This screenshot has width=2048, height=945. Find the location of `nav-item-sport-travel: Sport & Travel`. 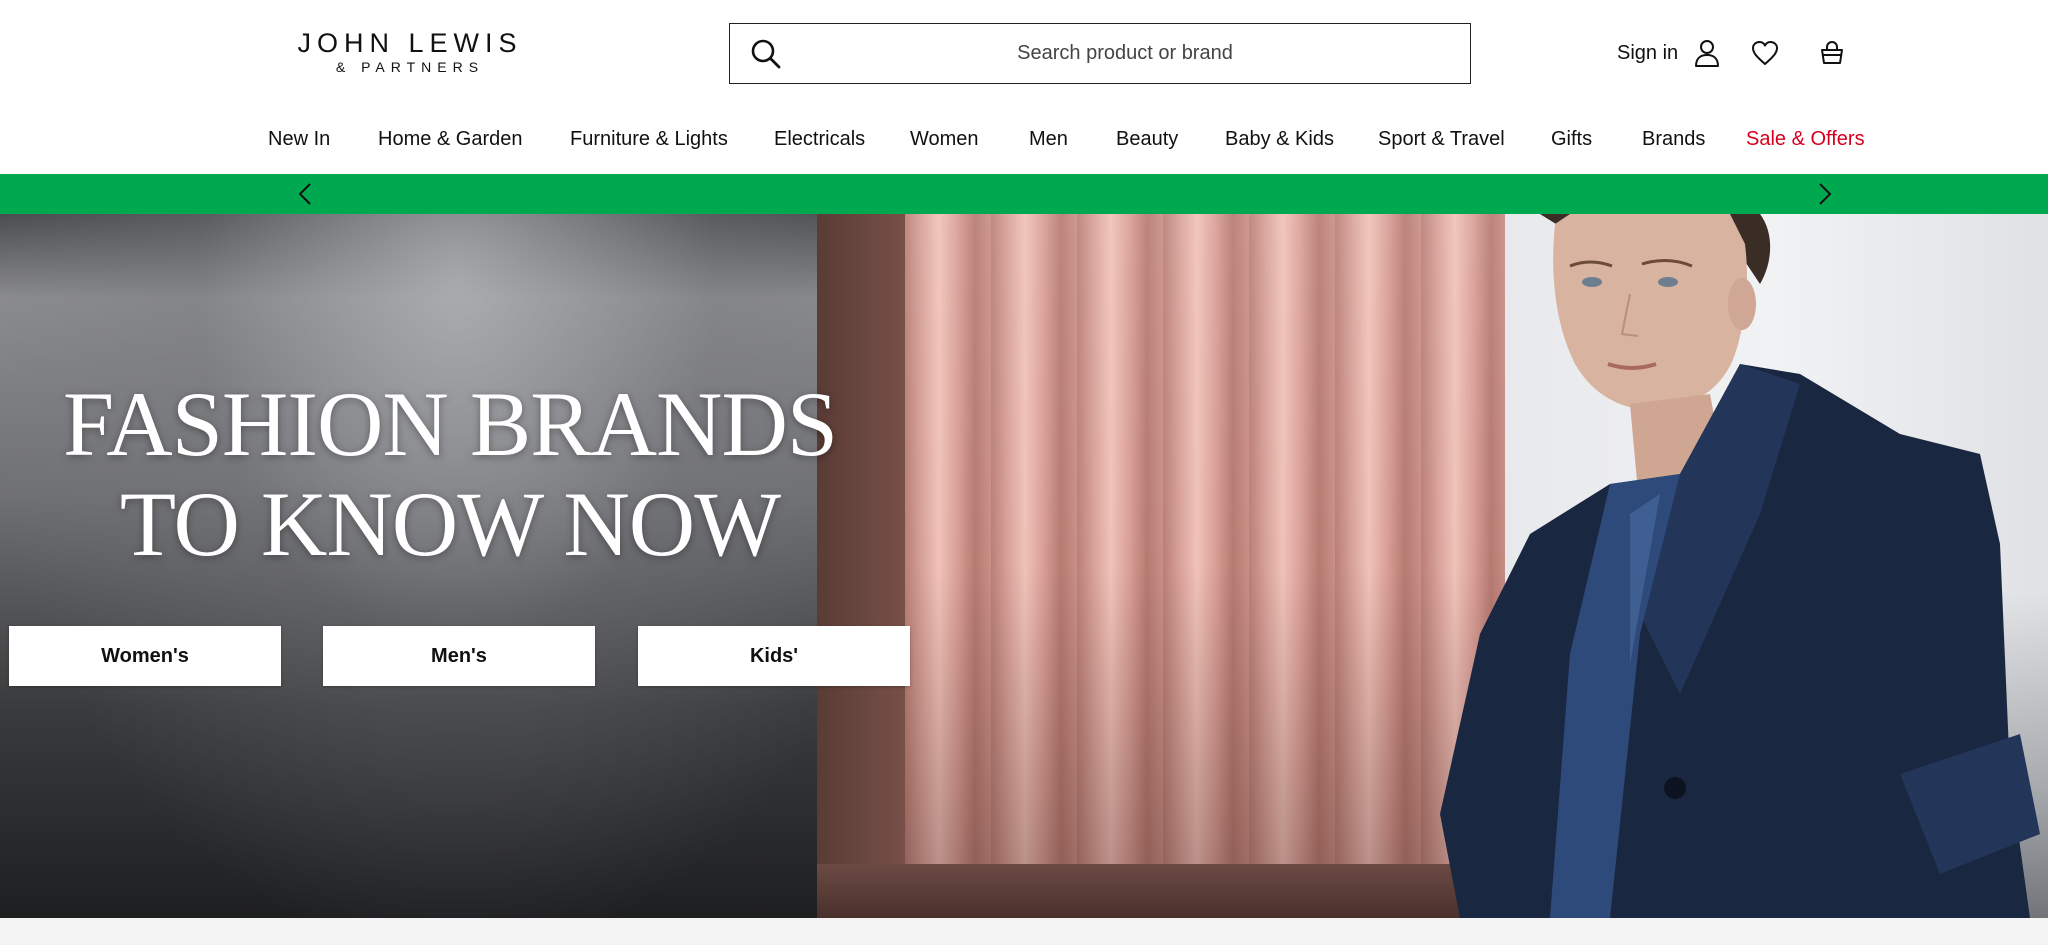

nav-item-sport-travel: Sport & Travel is located at coordinates (1441, 139).